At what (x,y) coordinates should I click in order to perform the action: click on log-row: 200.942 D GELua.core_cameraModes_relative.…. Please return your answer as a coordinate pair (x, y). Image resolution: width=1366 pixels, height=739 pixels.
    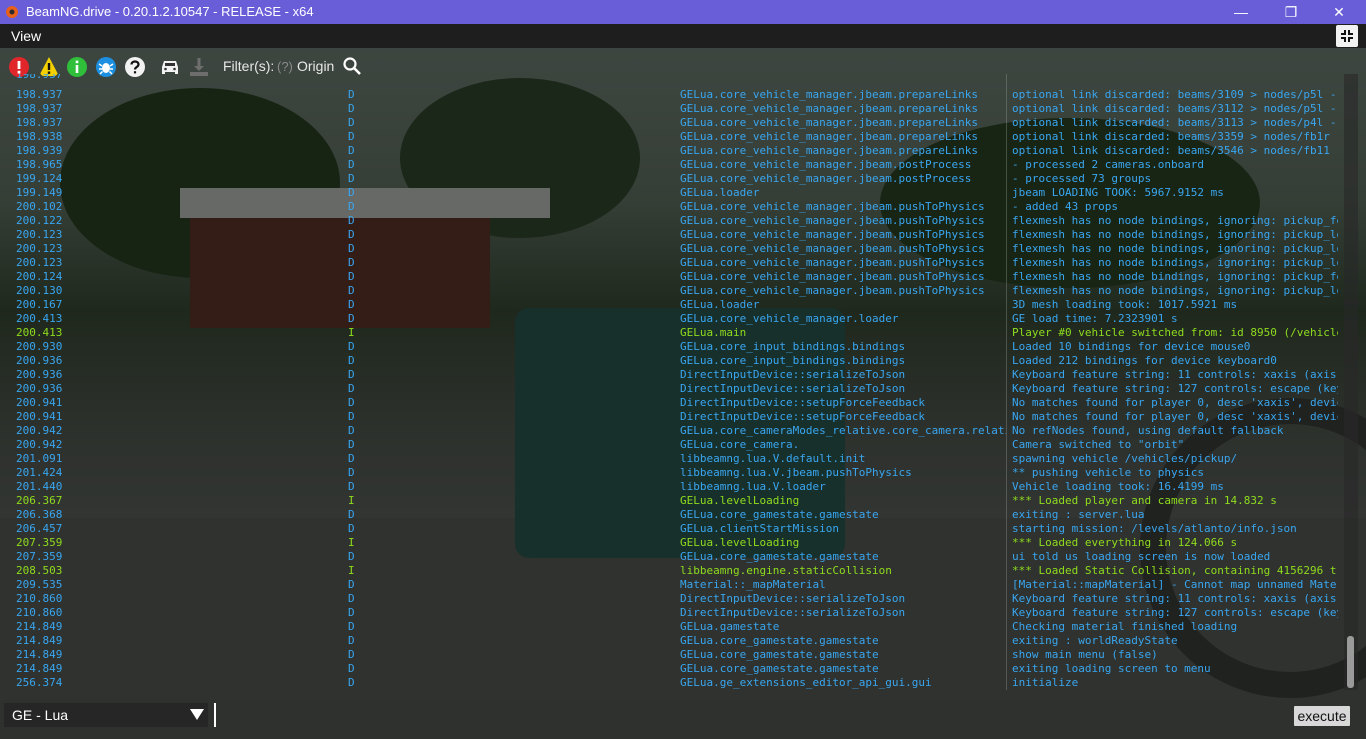
    Looking at the image, I should click on (672, 431).